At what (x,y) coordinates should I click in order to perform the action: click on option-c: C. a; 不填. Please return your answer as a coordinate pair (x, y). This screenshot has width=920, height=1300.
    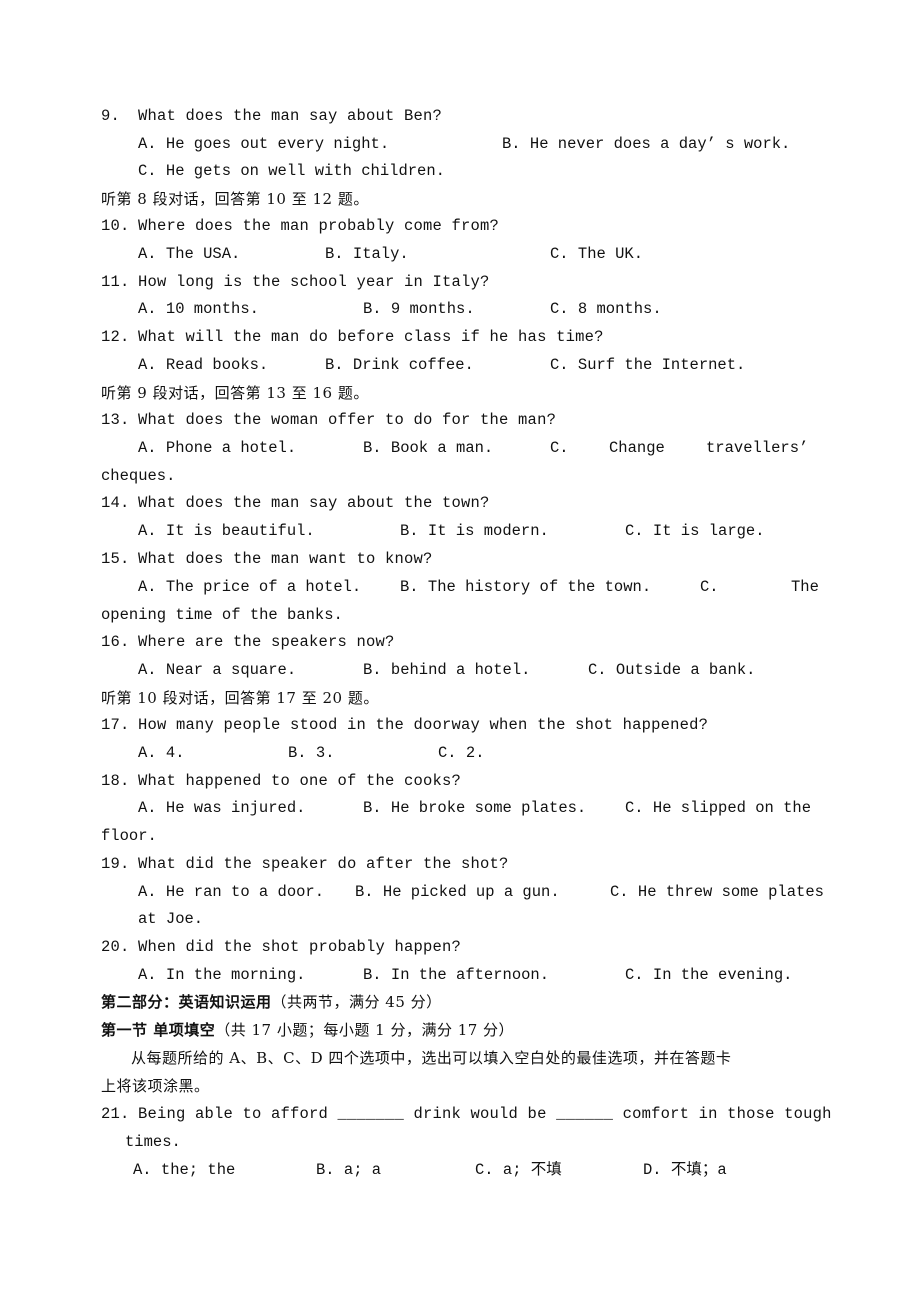
    Looking at the image, I should click on (518, 1170).